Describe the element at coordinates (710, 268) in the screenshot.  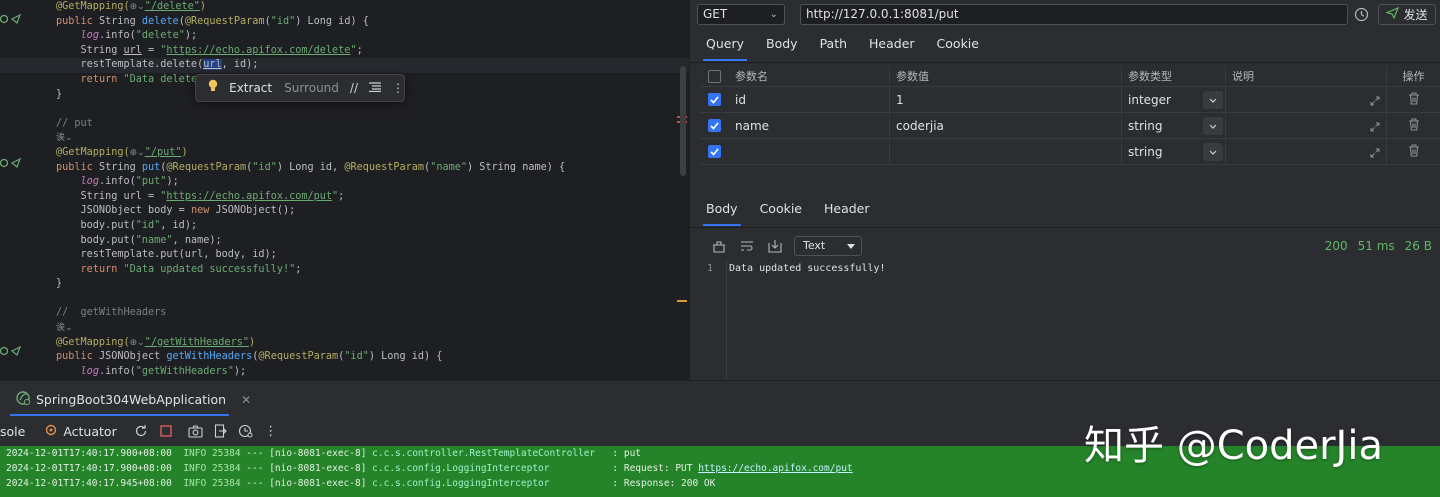
I see `line-number: 1` at that location.